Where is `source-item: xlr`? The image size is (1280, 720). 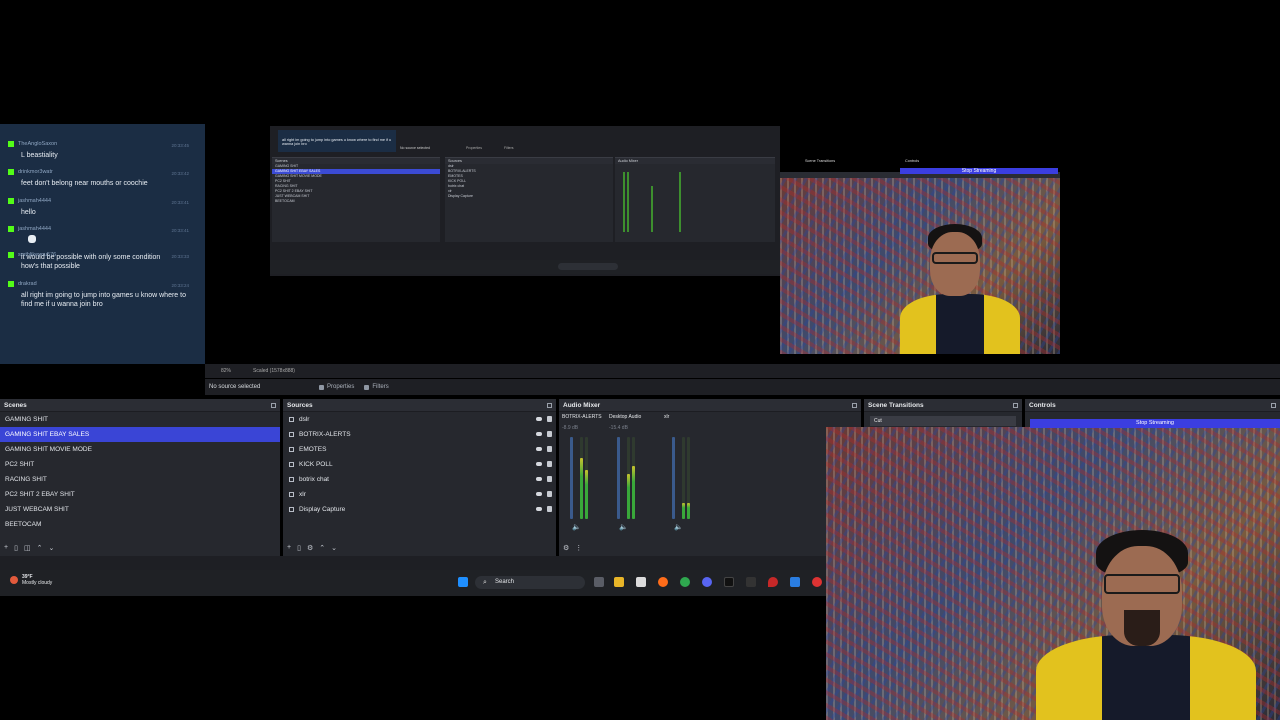 source-item: xlr is located at coordinates (419, 494).